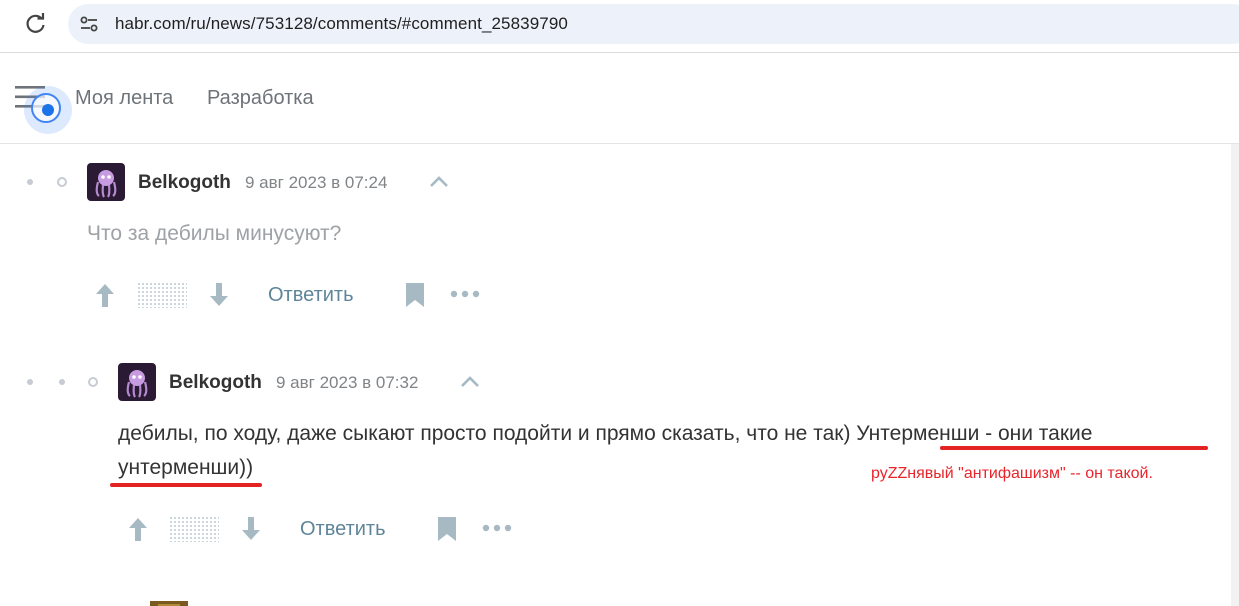 The image size is (1239, 606). I want to click on comment-text: Что за дебилы минусуют?, so click(214, 233).